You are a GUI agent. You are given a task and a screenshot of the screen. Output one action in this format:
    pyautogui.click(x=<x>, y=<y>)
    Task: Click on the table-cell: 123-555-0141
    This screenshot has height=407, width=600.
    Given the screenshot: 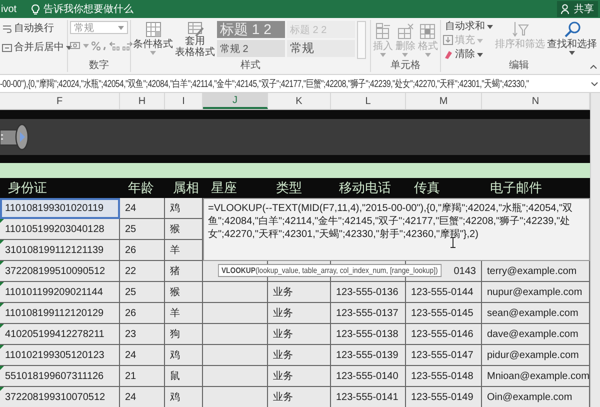 What is the action you would take?
    pyautogui.click(x=368, y=397)
    